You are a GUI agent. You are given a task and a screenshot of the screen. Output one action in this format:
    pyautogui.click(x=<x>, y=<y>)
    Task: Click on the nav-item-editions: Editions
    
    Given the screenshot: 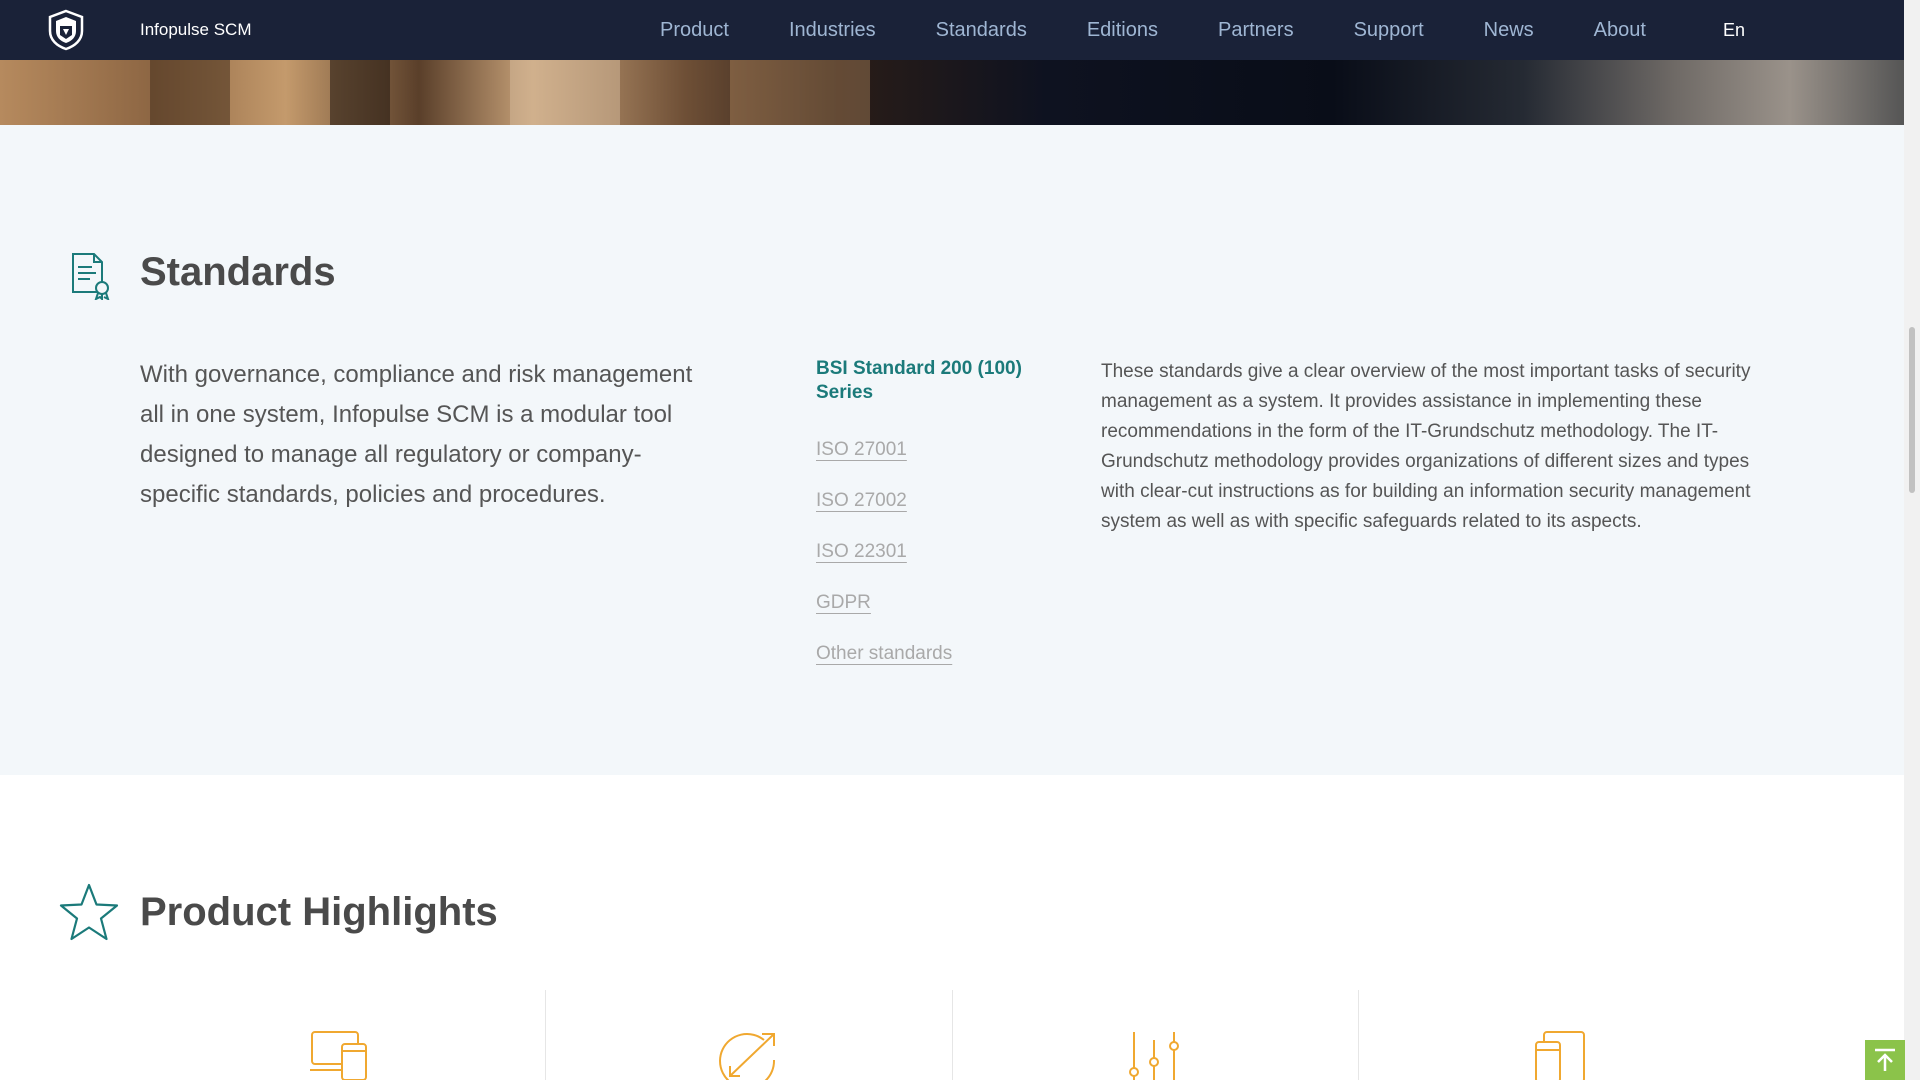 What is the action you would take?
    pyautogui.click(x=1122, y=30)
    